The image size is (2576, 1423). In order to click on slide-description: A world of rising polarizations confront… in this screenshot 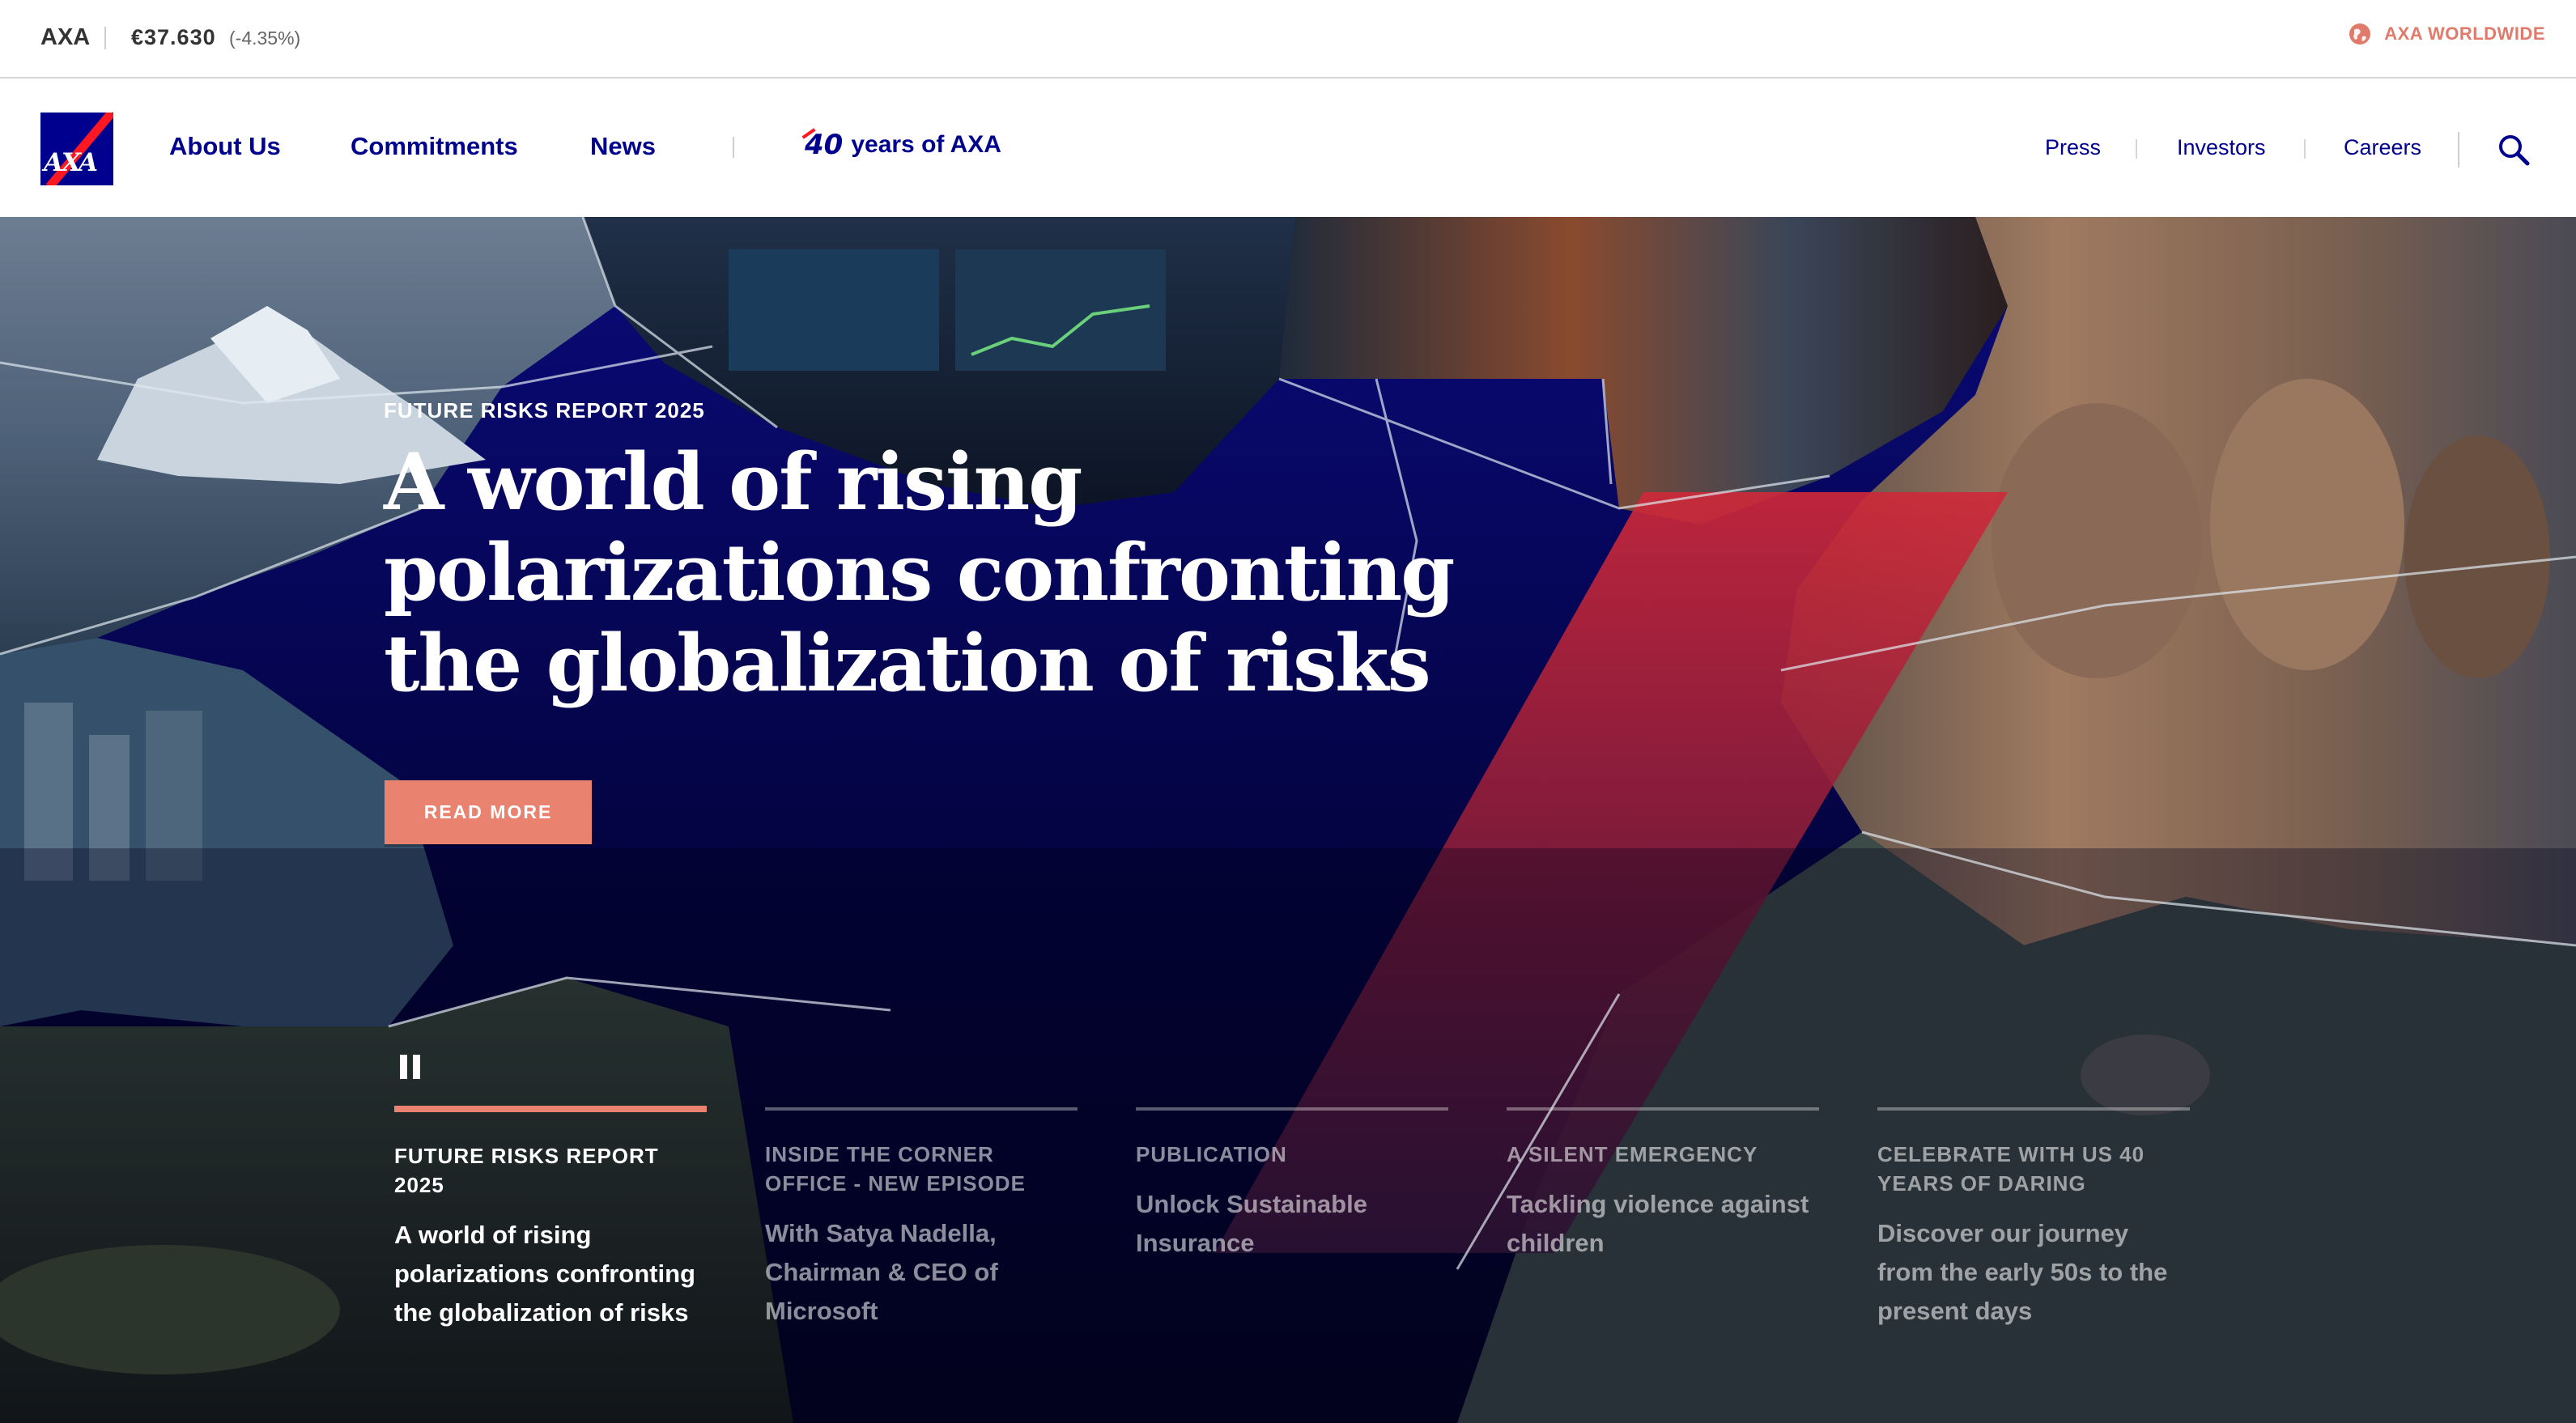, I will do `click(544, 1274)`.